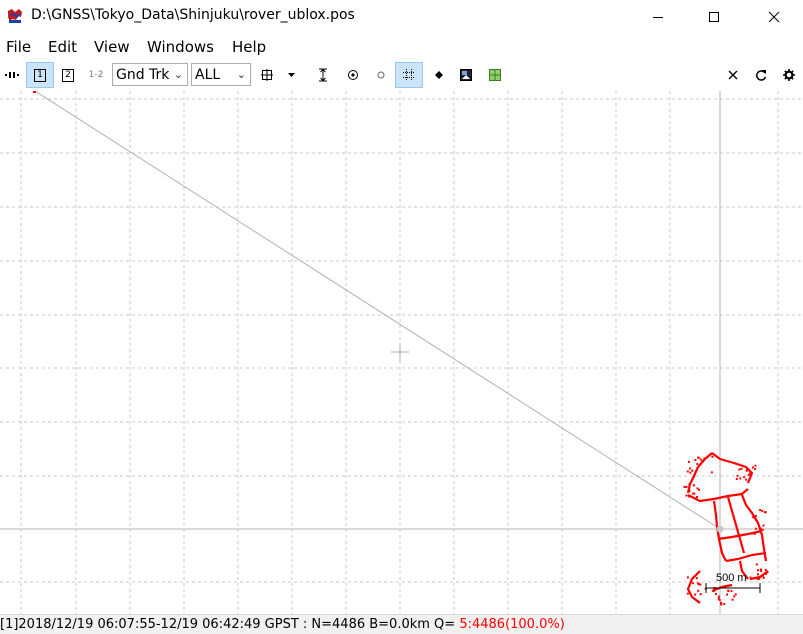  What do you see at coordinates (18, 47) in the screenshot?
I see `menu-file: File` at bounding box center [18, 47].